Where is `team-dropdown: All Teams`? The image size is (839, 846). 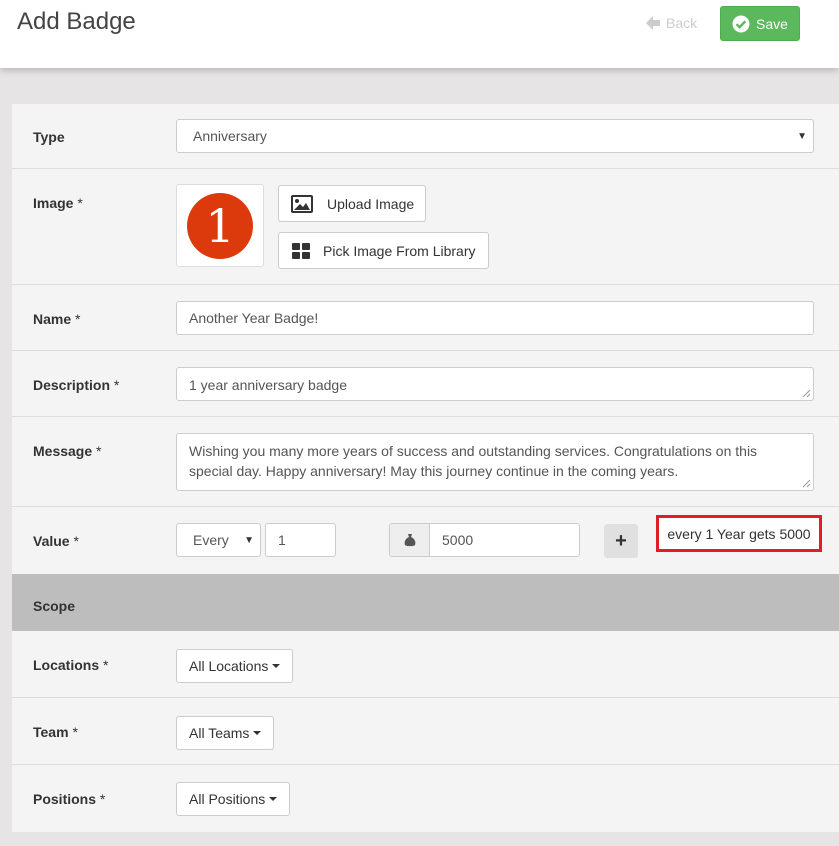 team-dropdown: All Teams is located at coordinates (225, 733).